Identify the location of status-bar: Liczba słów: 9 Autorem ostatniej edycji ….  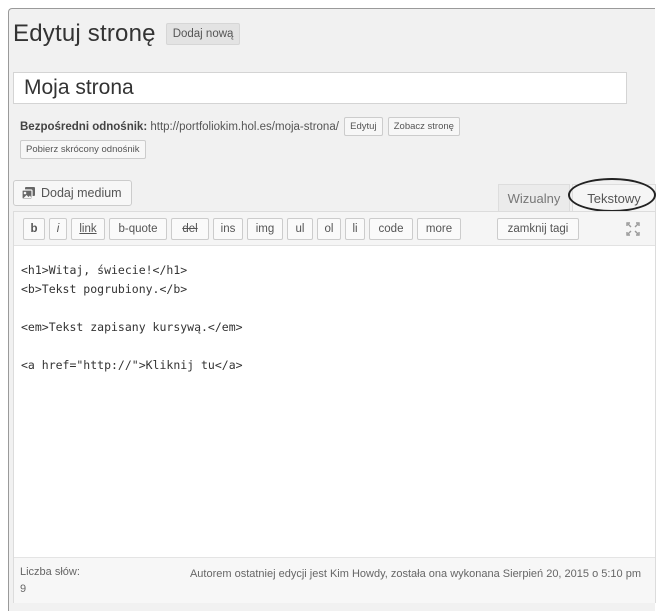
(334, 580).